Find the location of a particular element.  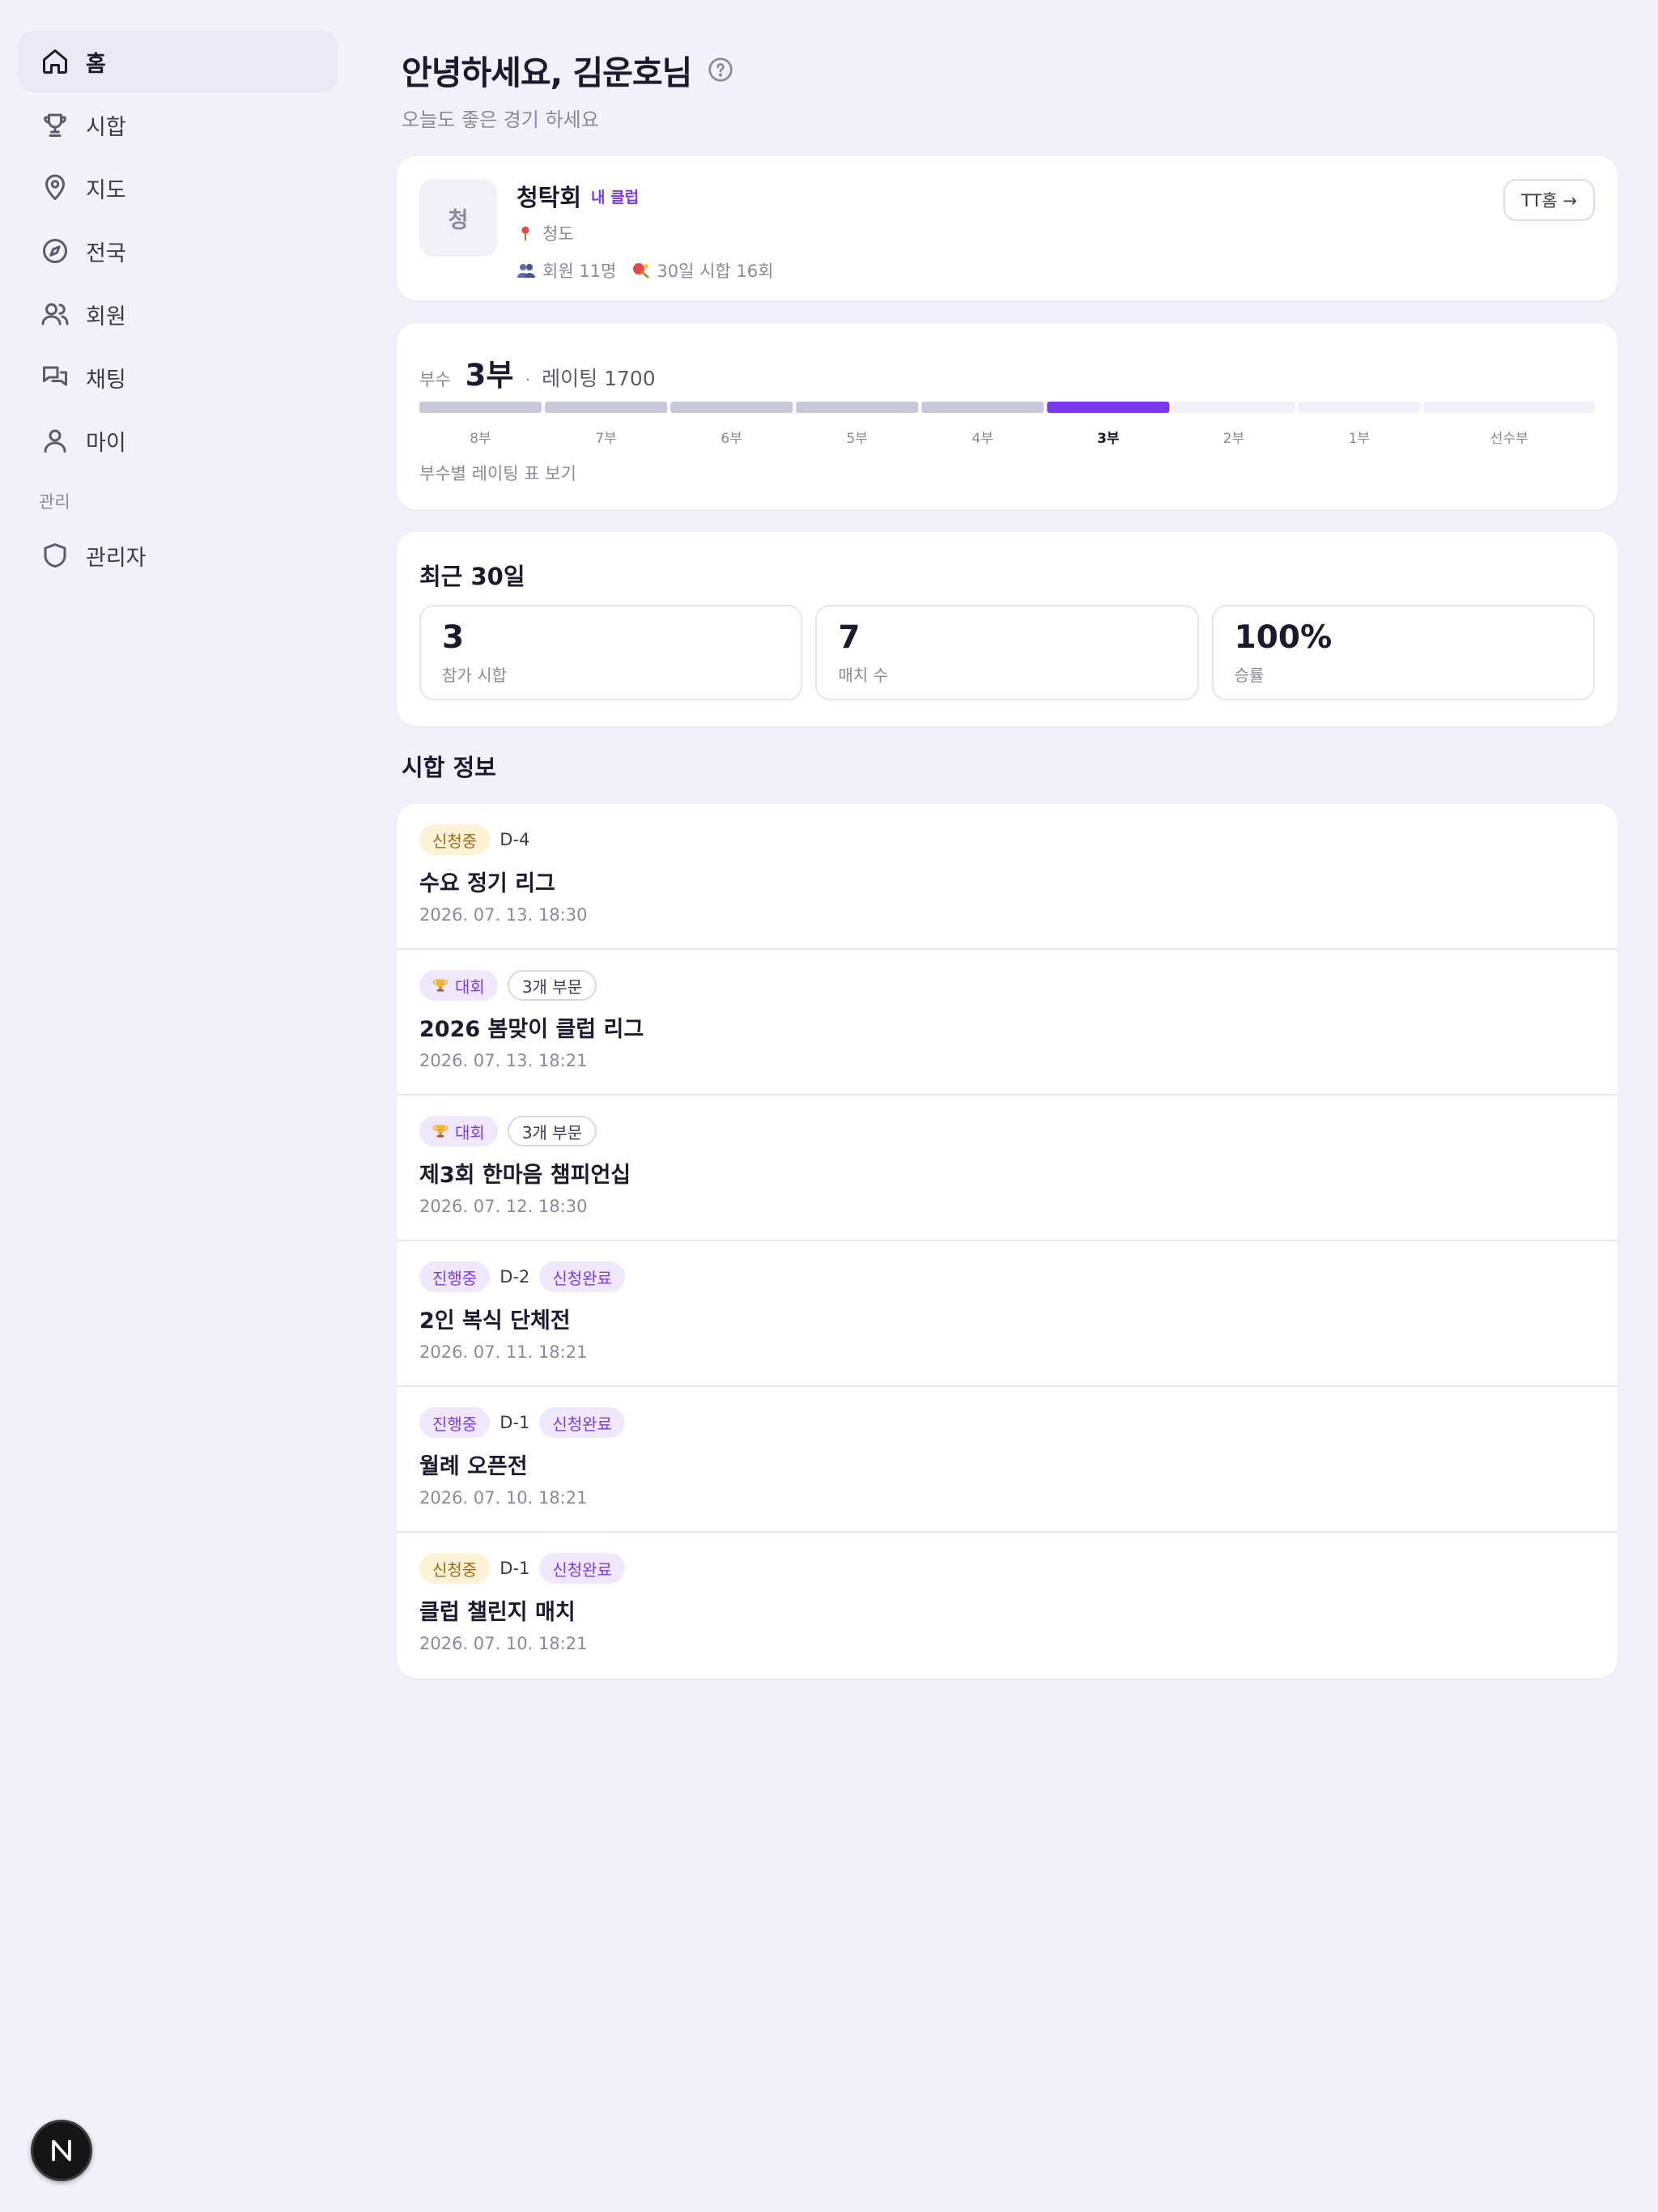

members-icon is located at coordinates (526, 271).